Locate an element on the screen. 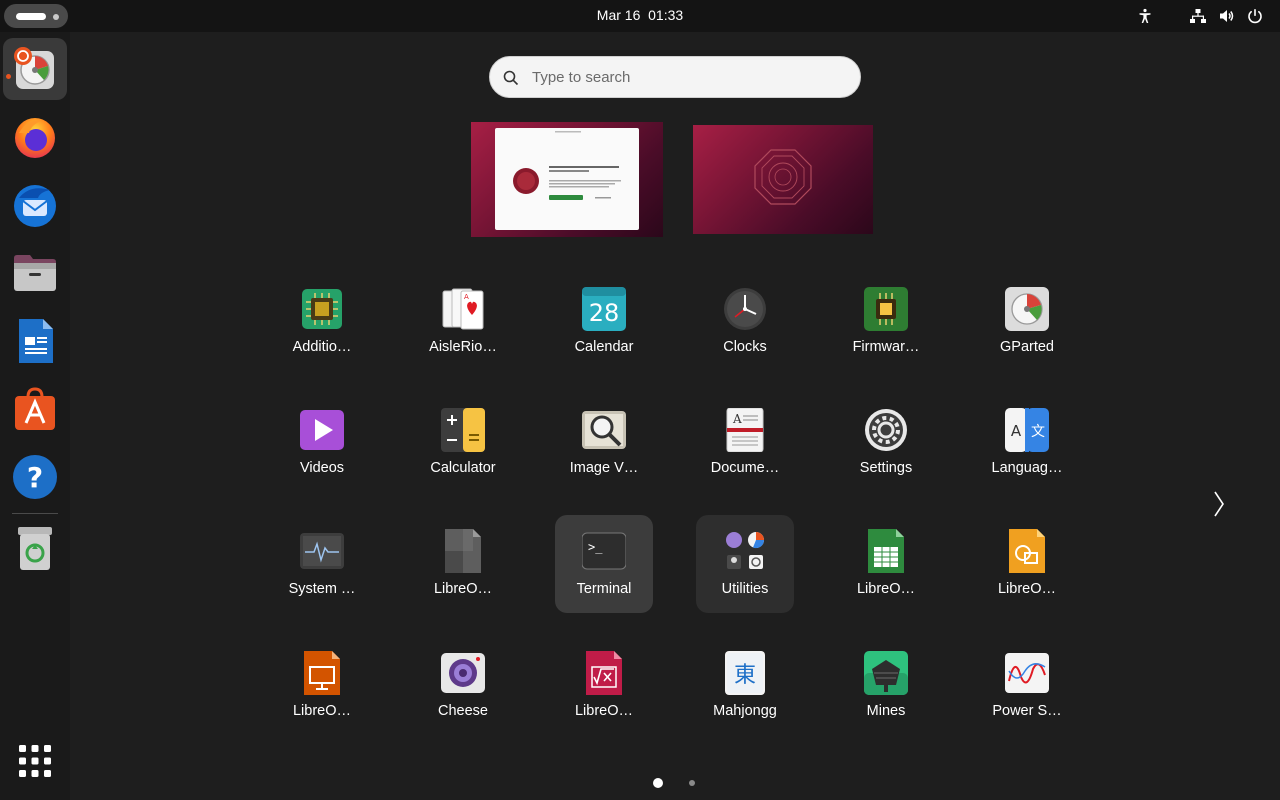 Image resolution: width=1280 pixels, height=800 pixels. dock-item-files is located at coordinates (35, 273).